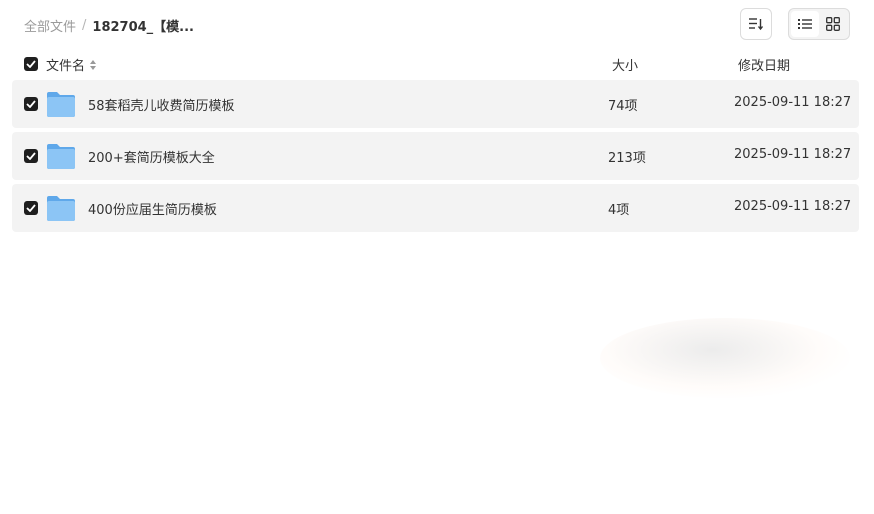 This screenshot has width=874, height=514. I want to click on column-size-header: 大小, so click(625, 64).